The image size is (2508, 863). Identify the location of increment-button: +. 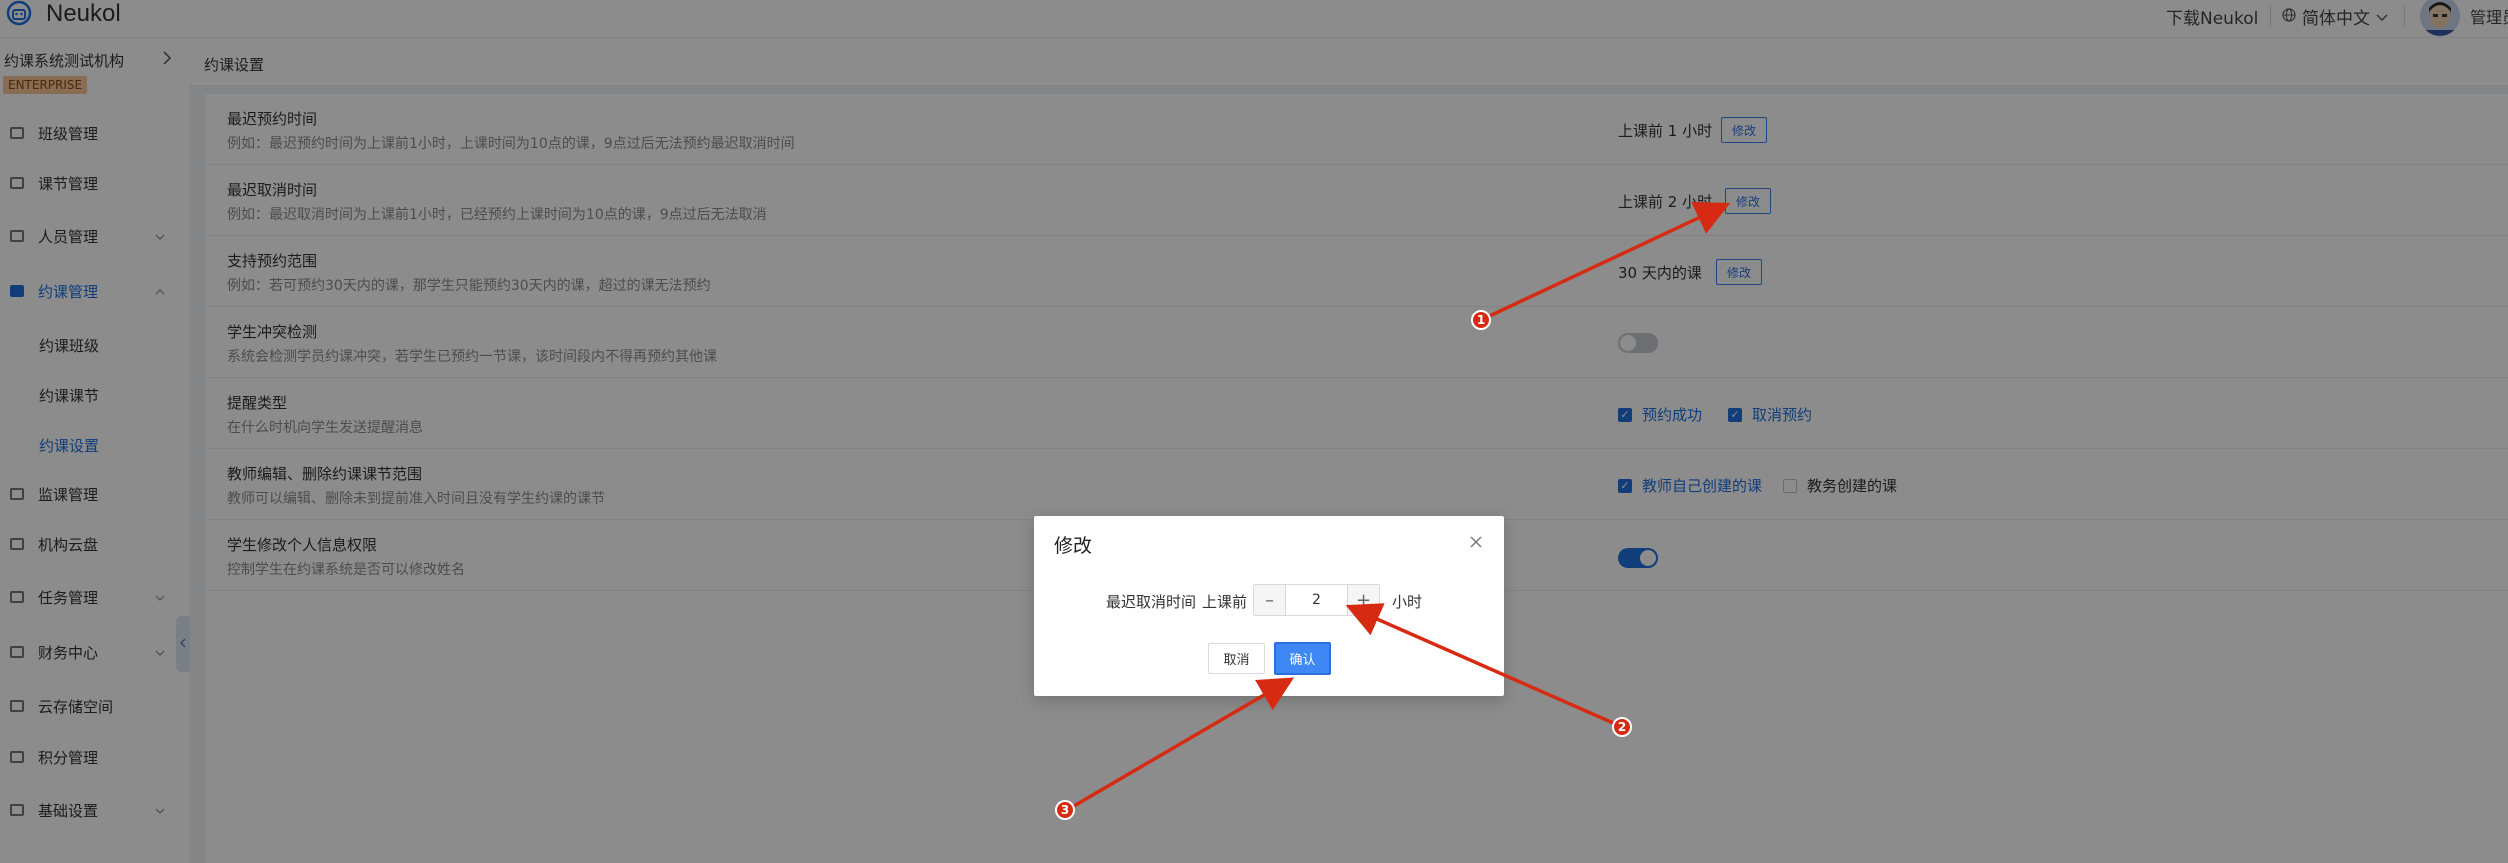
(1363, 600).